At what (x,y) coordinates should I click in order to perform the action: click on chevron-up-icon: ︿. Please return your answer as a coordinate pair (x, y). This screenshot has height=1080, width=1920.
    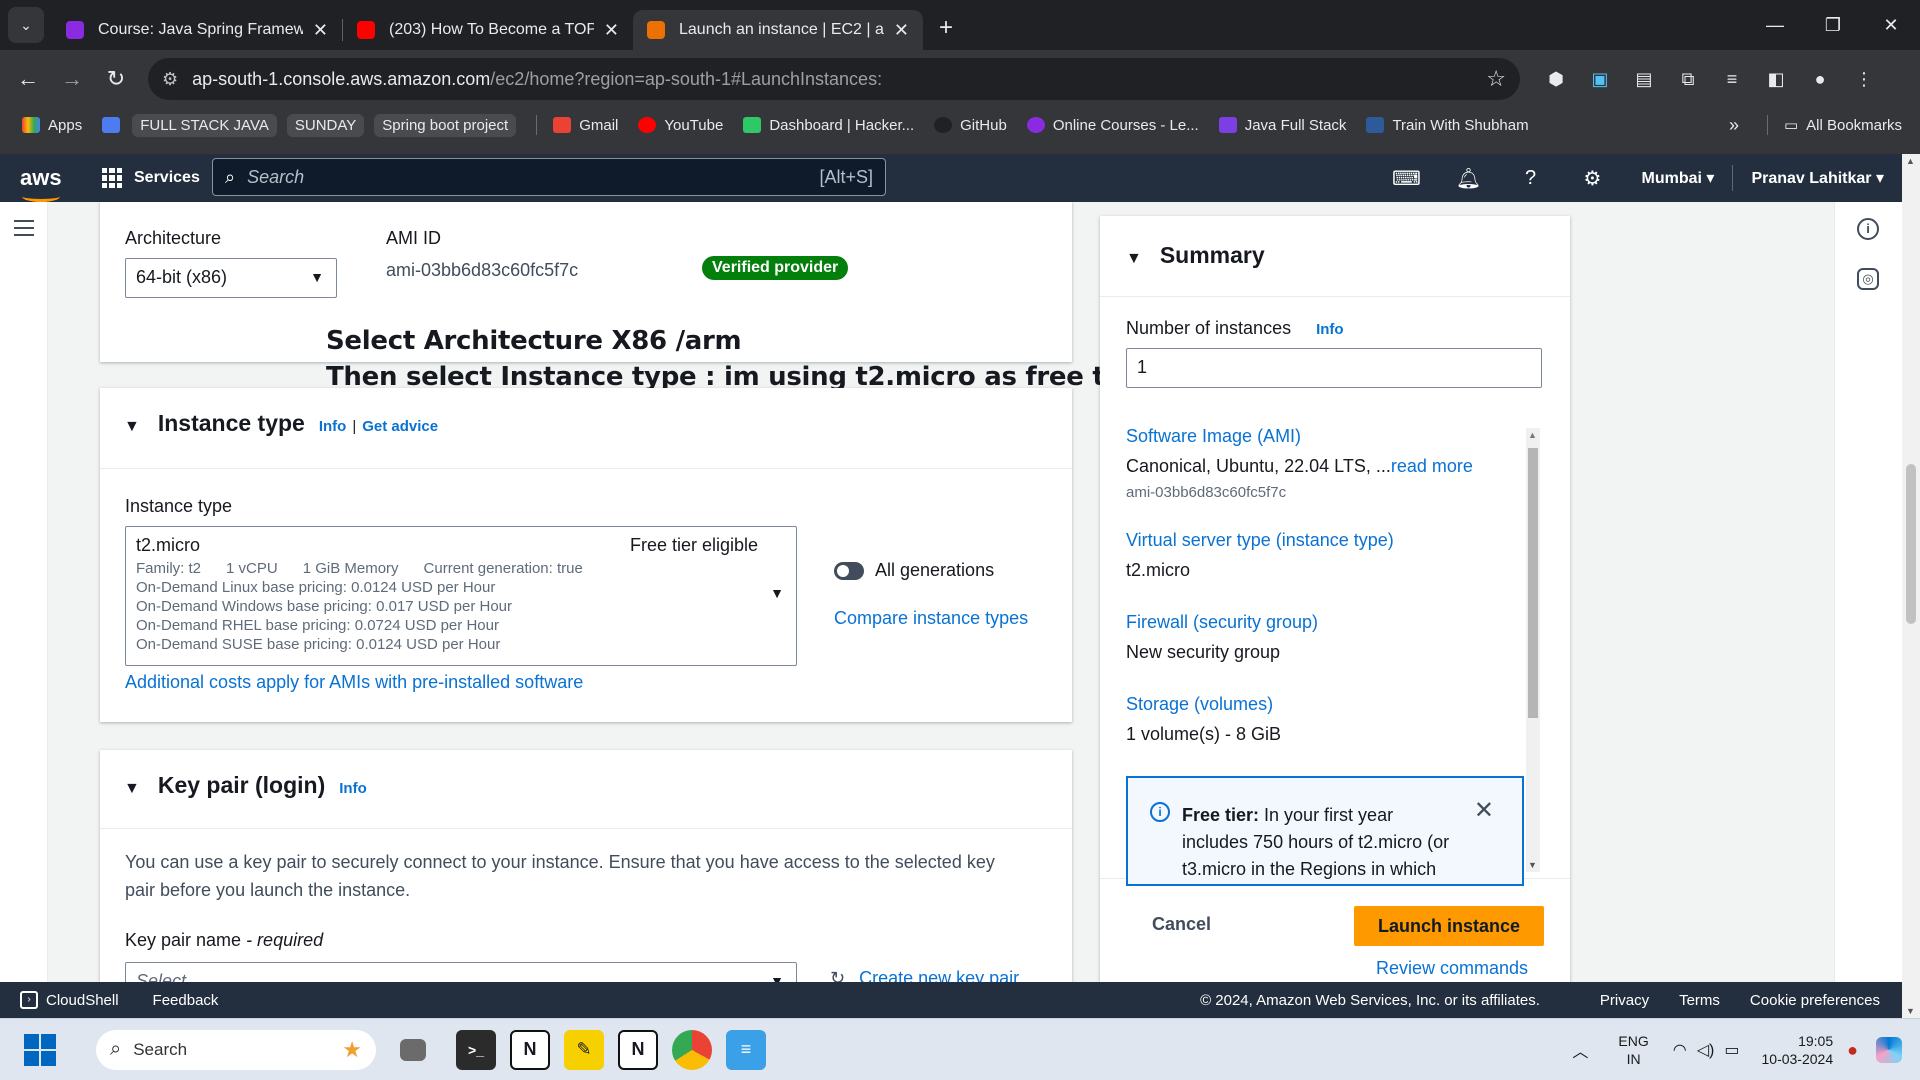
    Looking at the image, I should click on (1580, 1050).